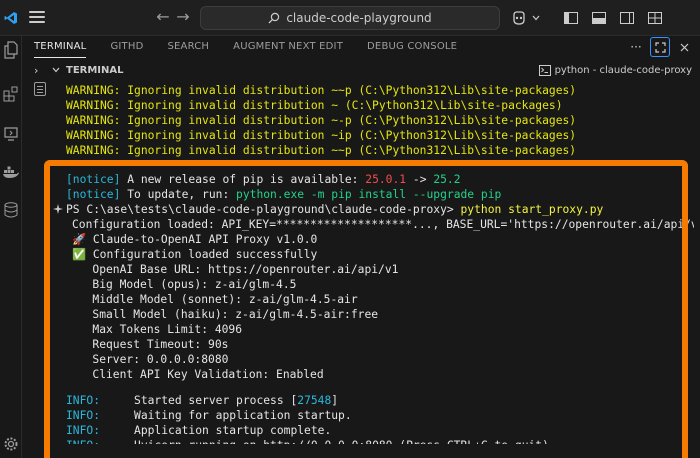 This screenshot has width=700, height=458. I want to click on close-icon, so click(684, 47).